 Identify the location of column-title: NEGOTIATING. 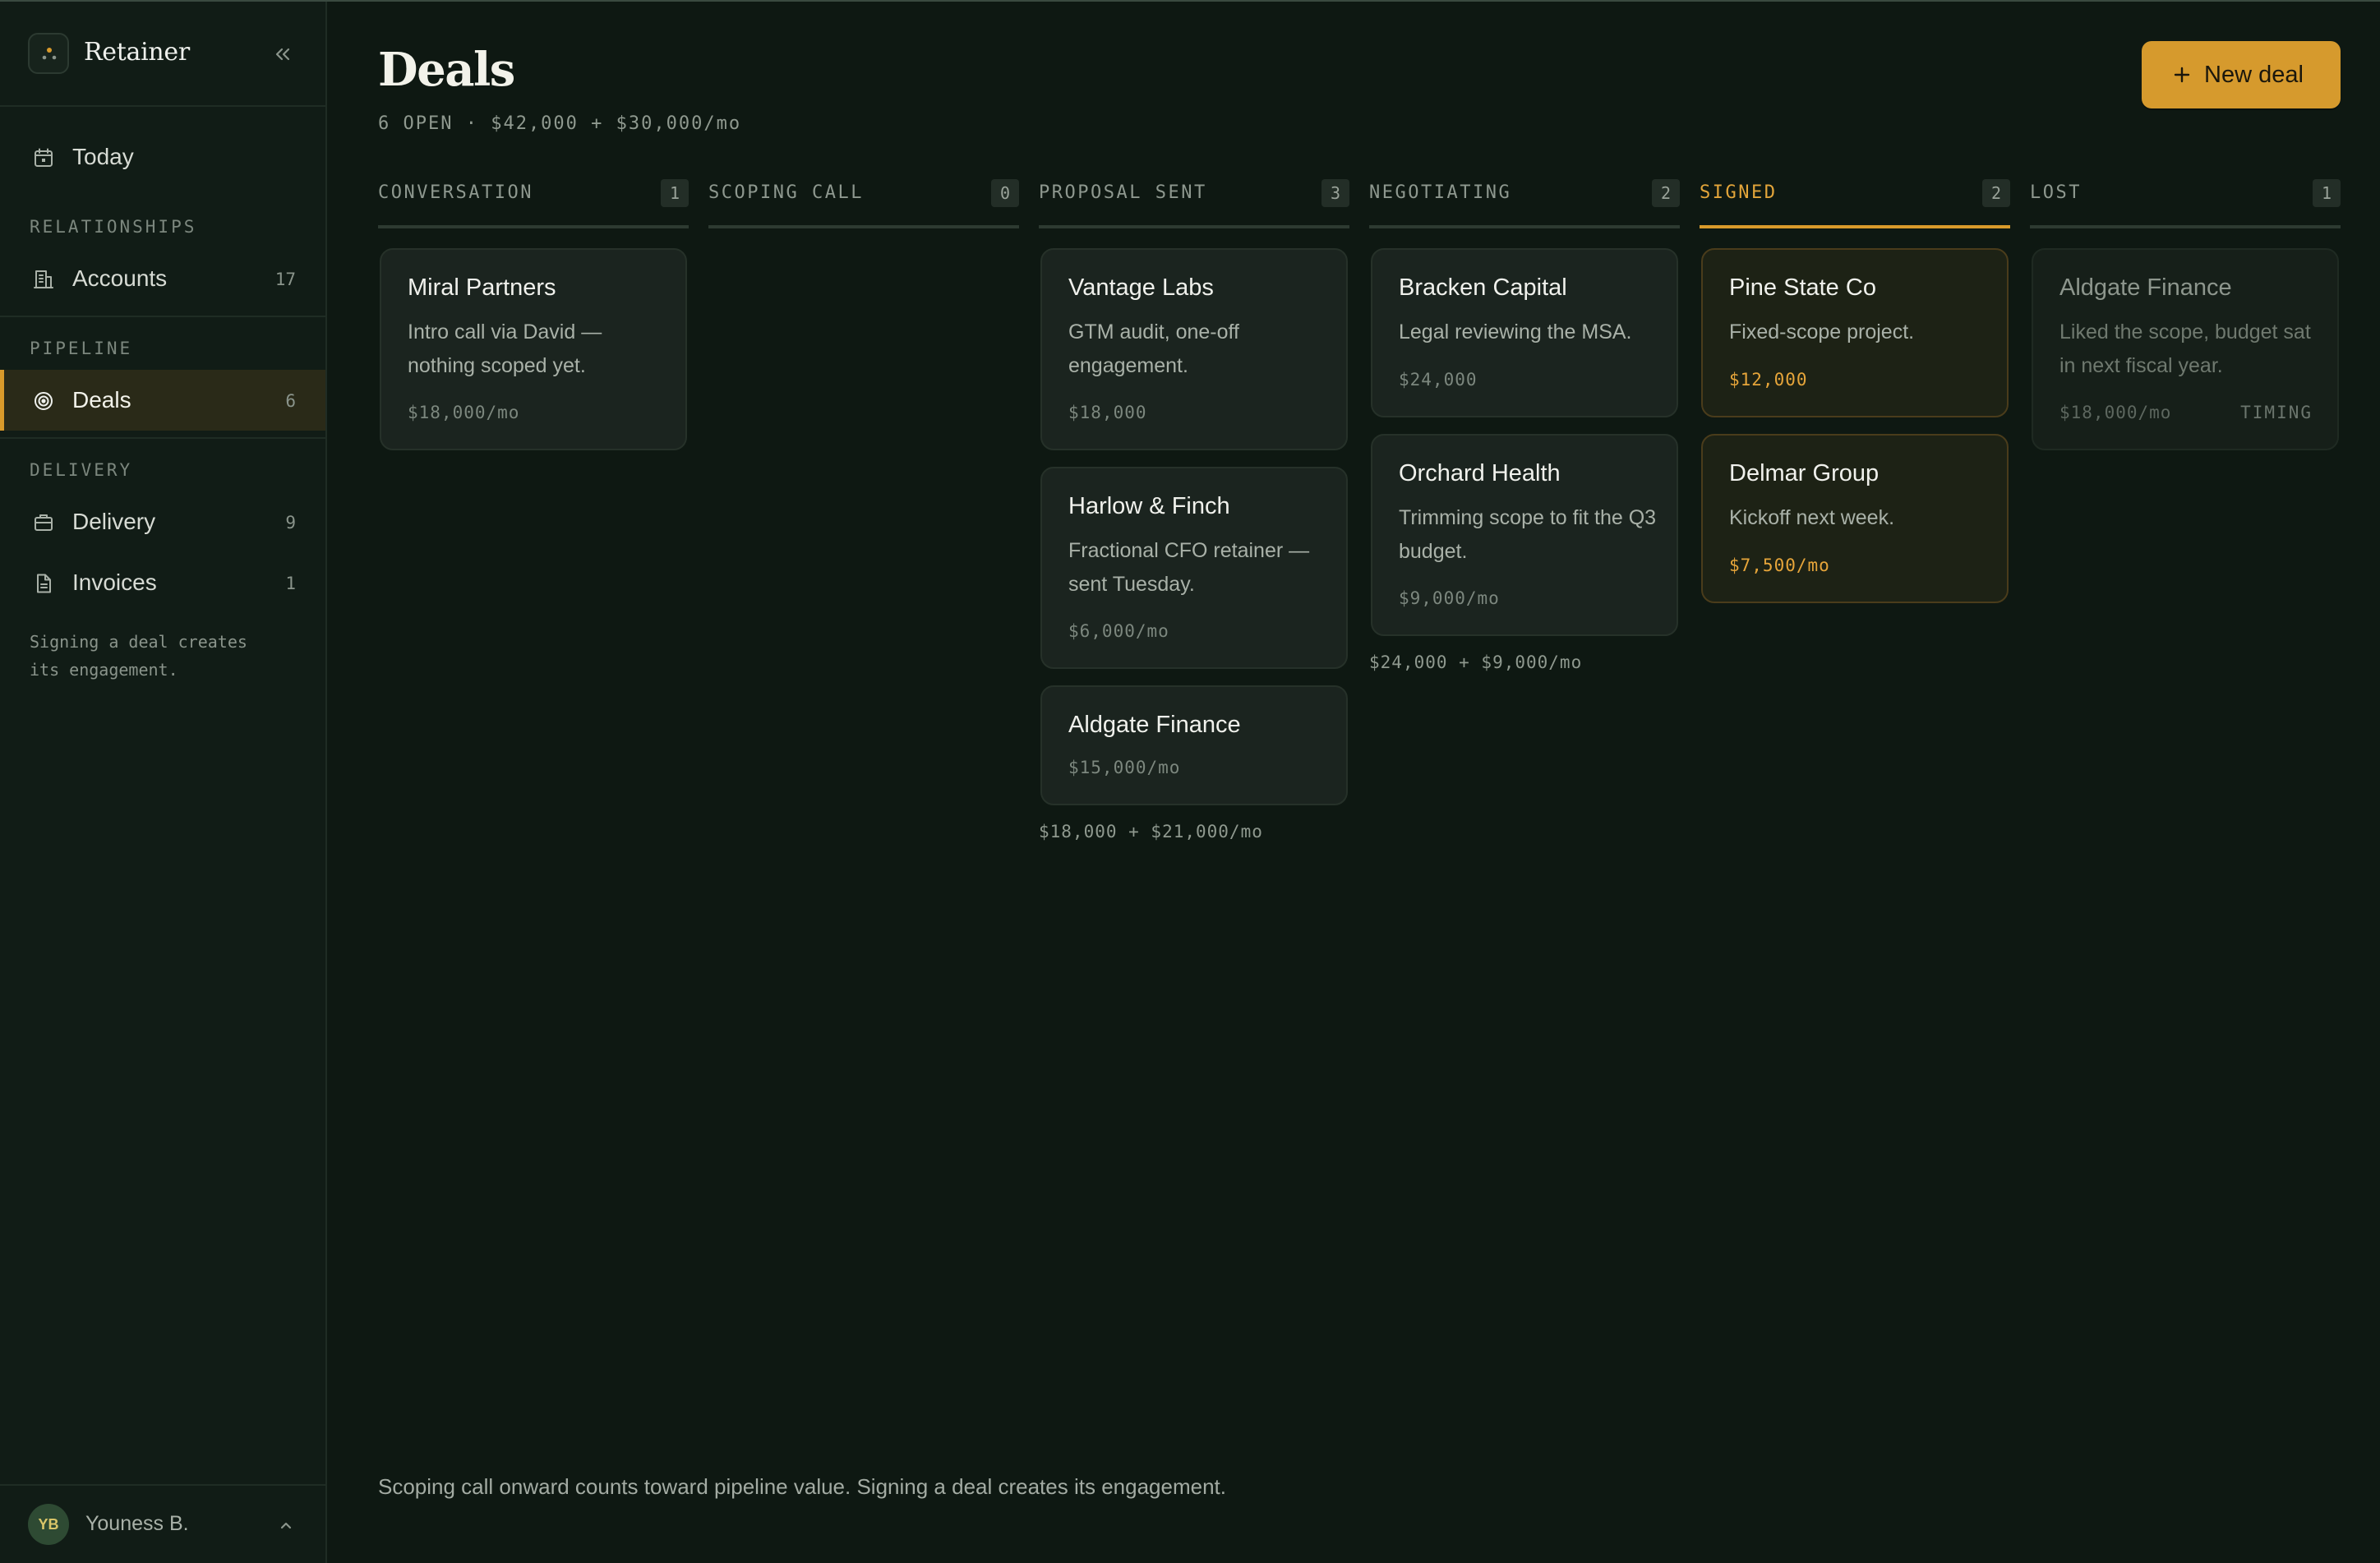
(1440, 192).